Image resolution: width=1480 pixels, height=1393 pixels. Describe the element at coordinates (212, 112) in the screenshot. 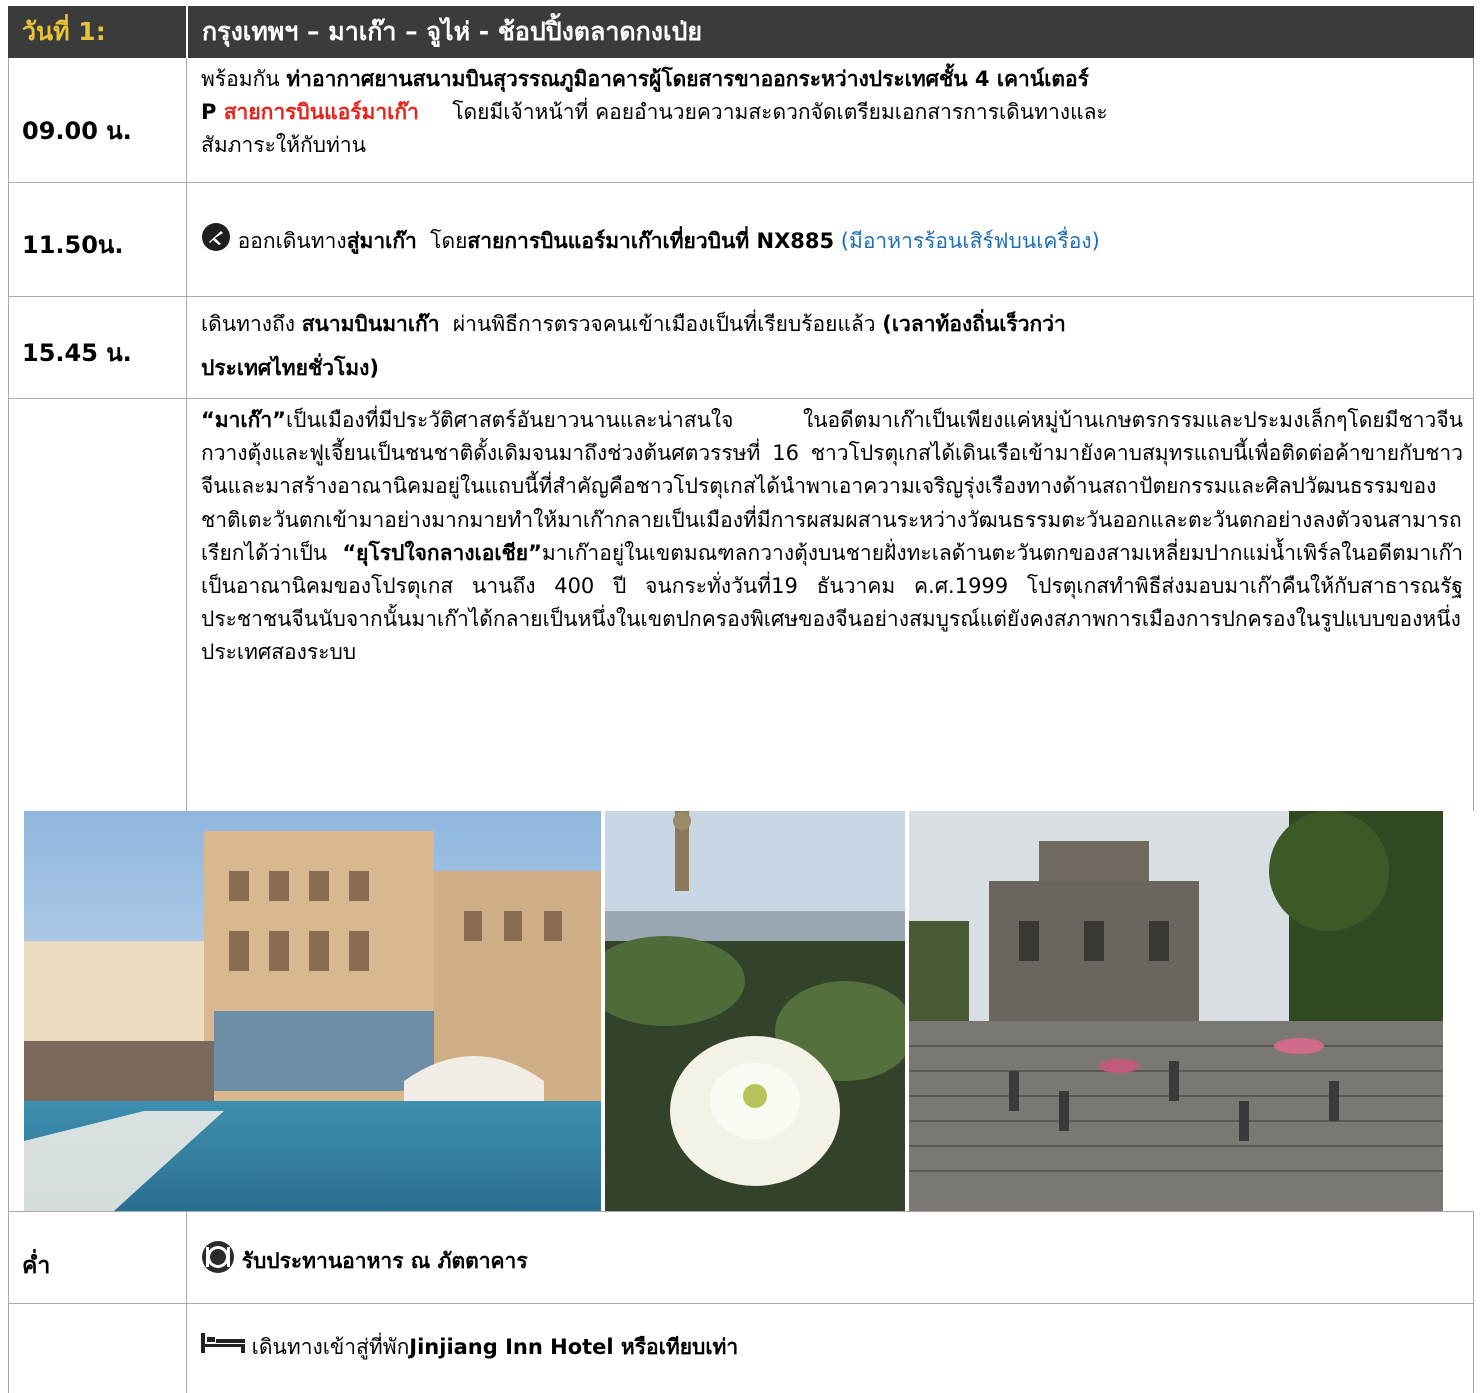

I see `counter-label: P` at that location.